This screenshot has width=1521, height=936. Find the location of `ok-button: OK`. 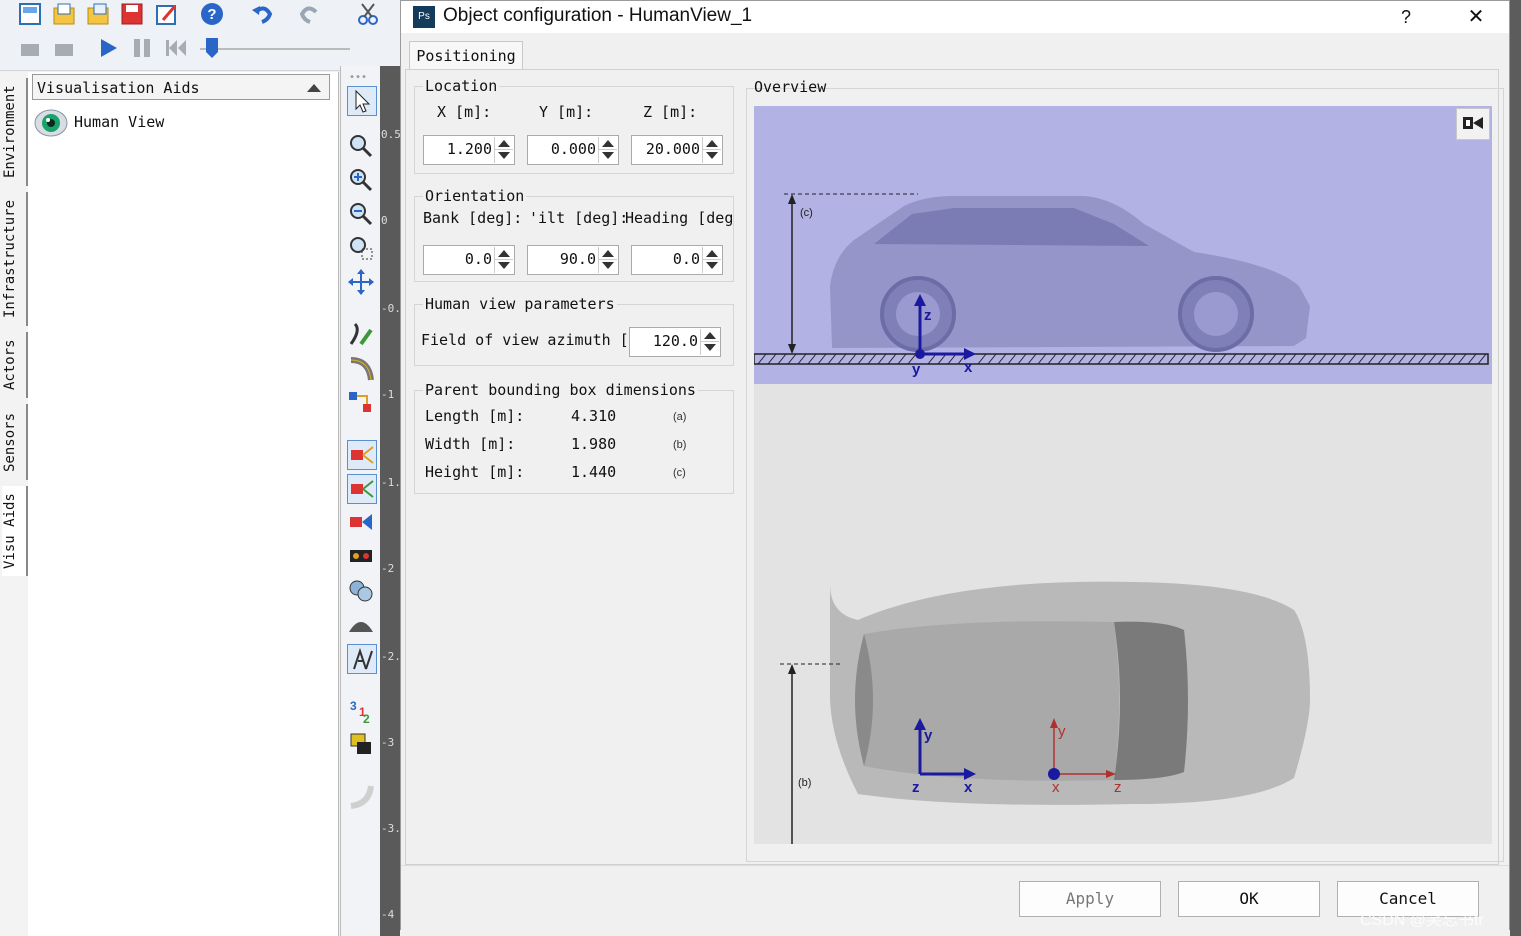

ok-button: OK is located at coordinates (1249, 899).